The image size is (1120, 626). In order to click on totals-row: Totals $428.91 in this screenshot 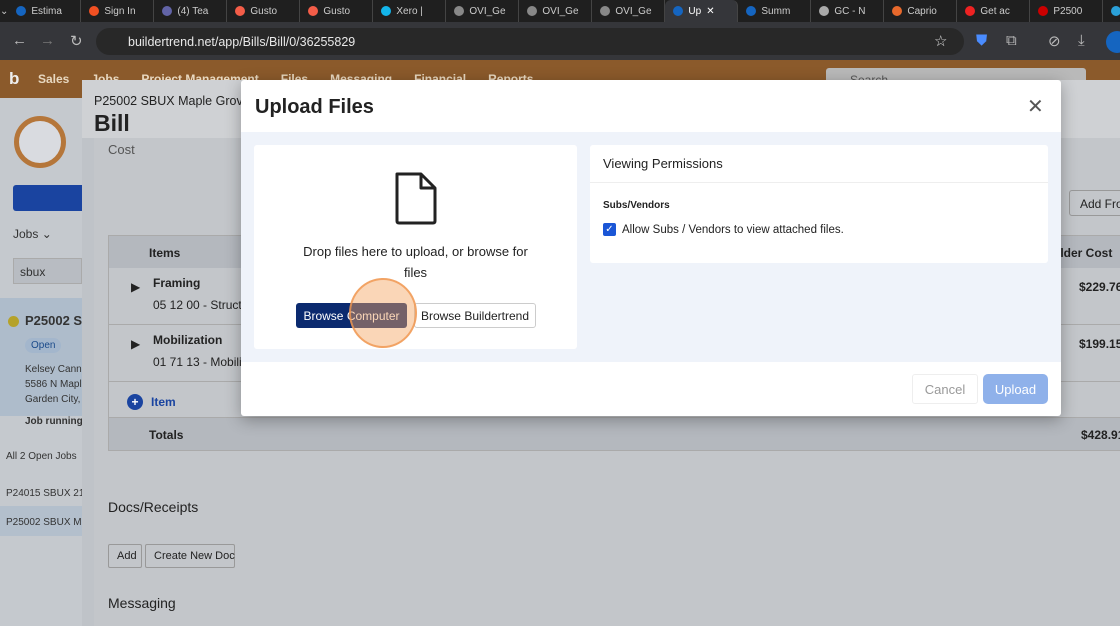, I will do `click(614, 434)`.